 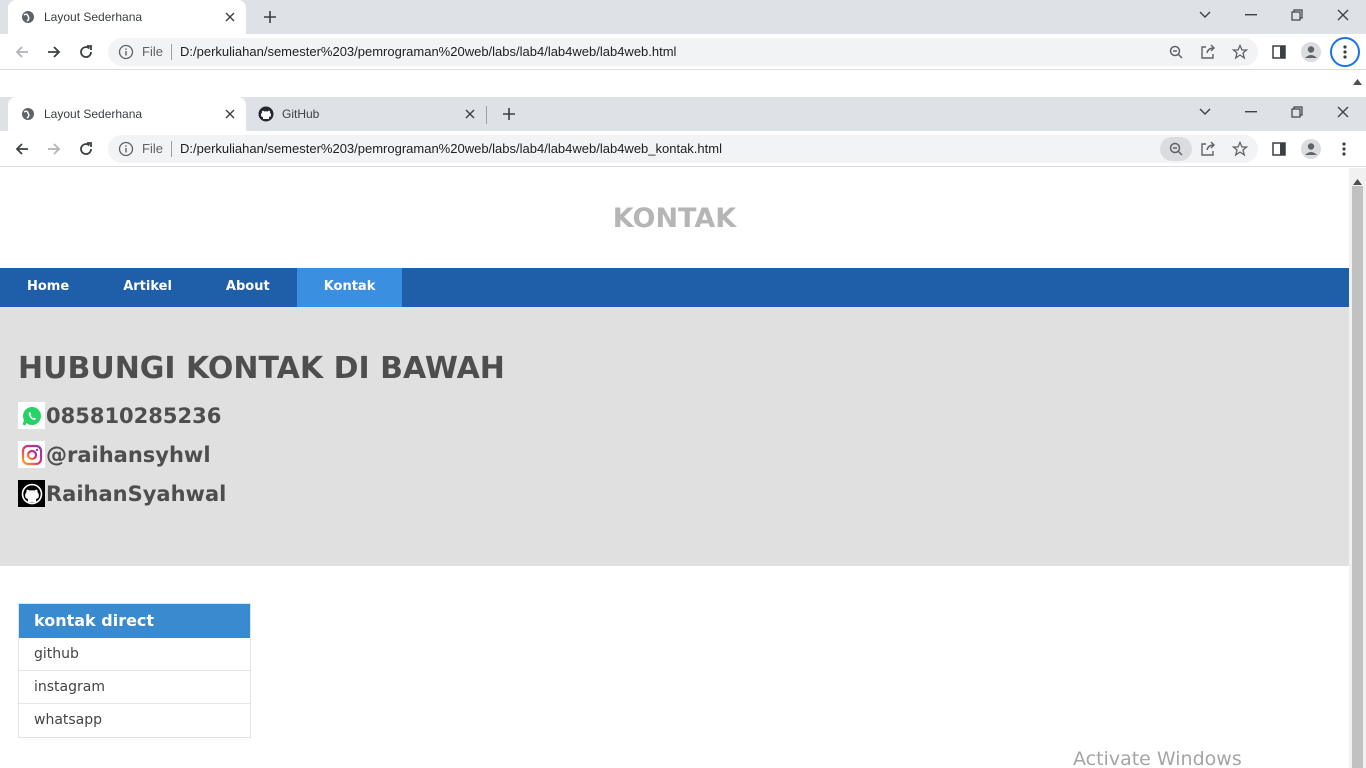 What do you see at coordinates (261, 368) in the screenshot?
I see `hero-heading: HUBUNGI KONTAK DI BAWAH` at bounding box center [261, 368].